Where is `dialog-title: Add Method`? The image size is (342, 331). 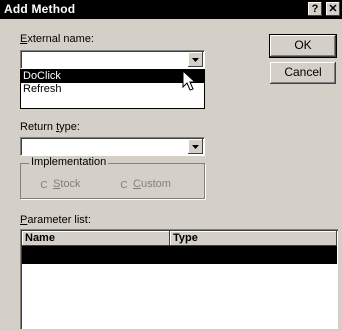
dialog-title: Add Method is located at coordinates (40, 9).